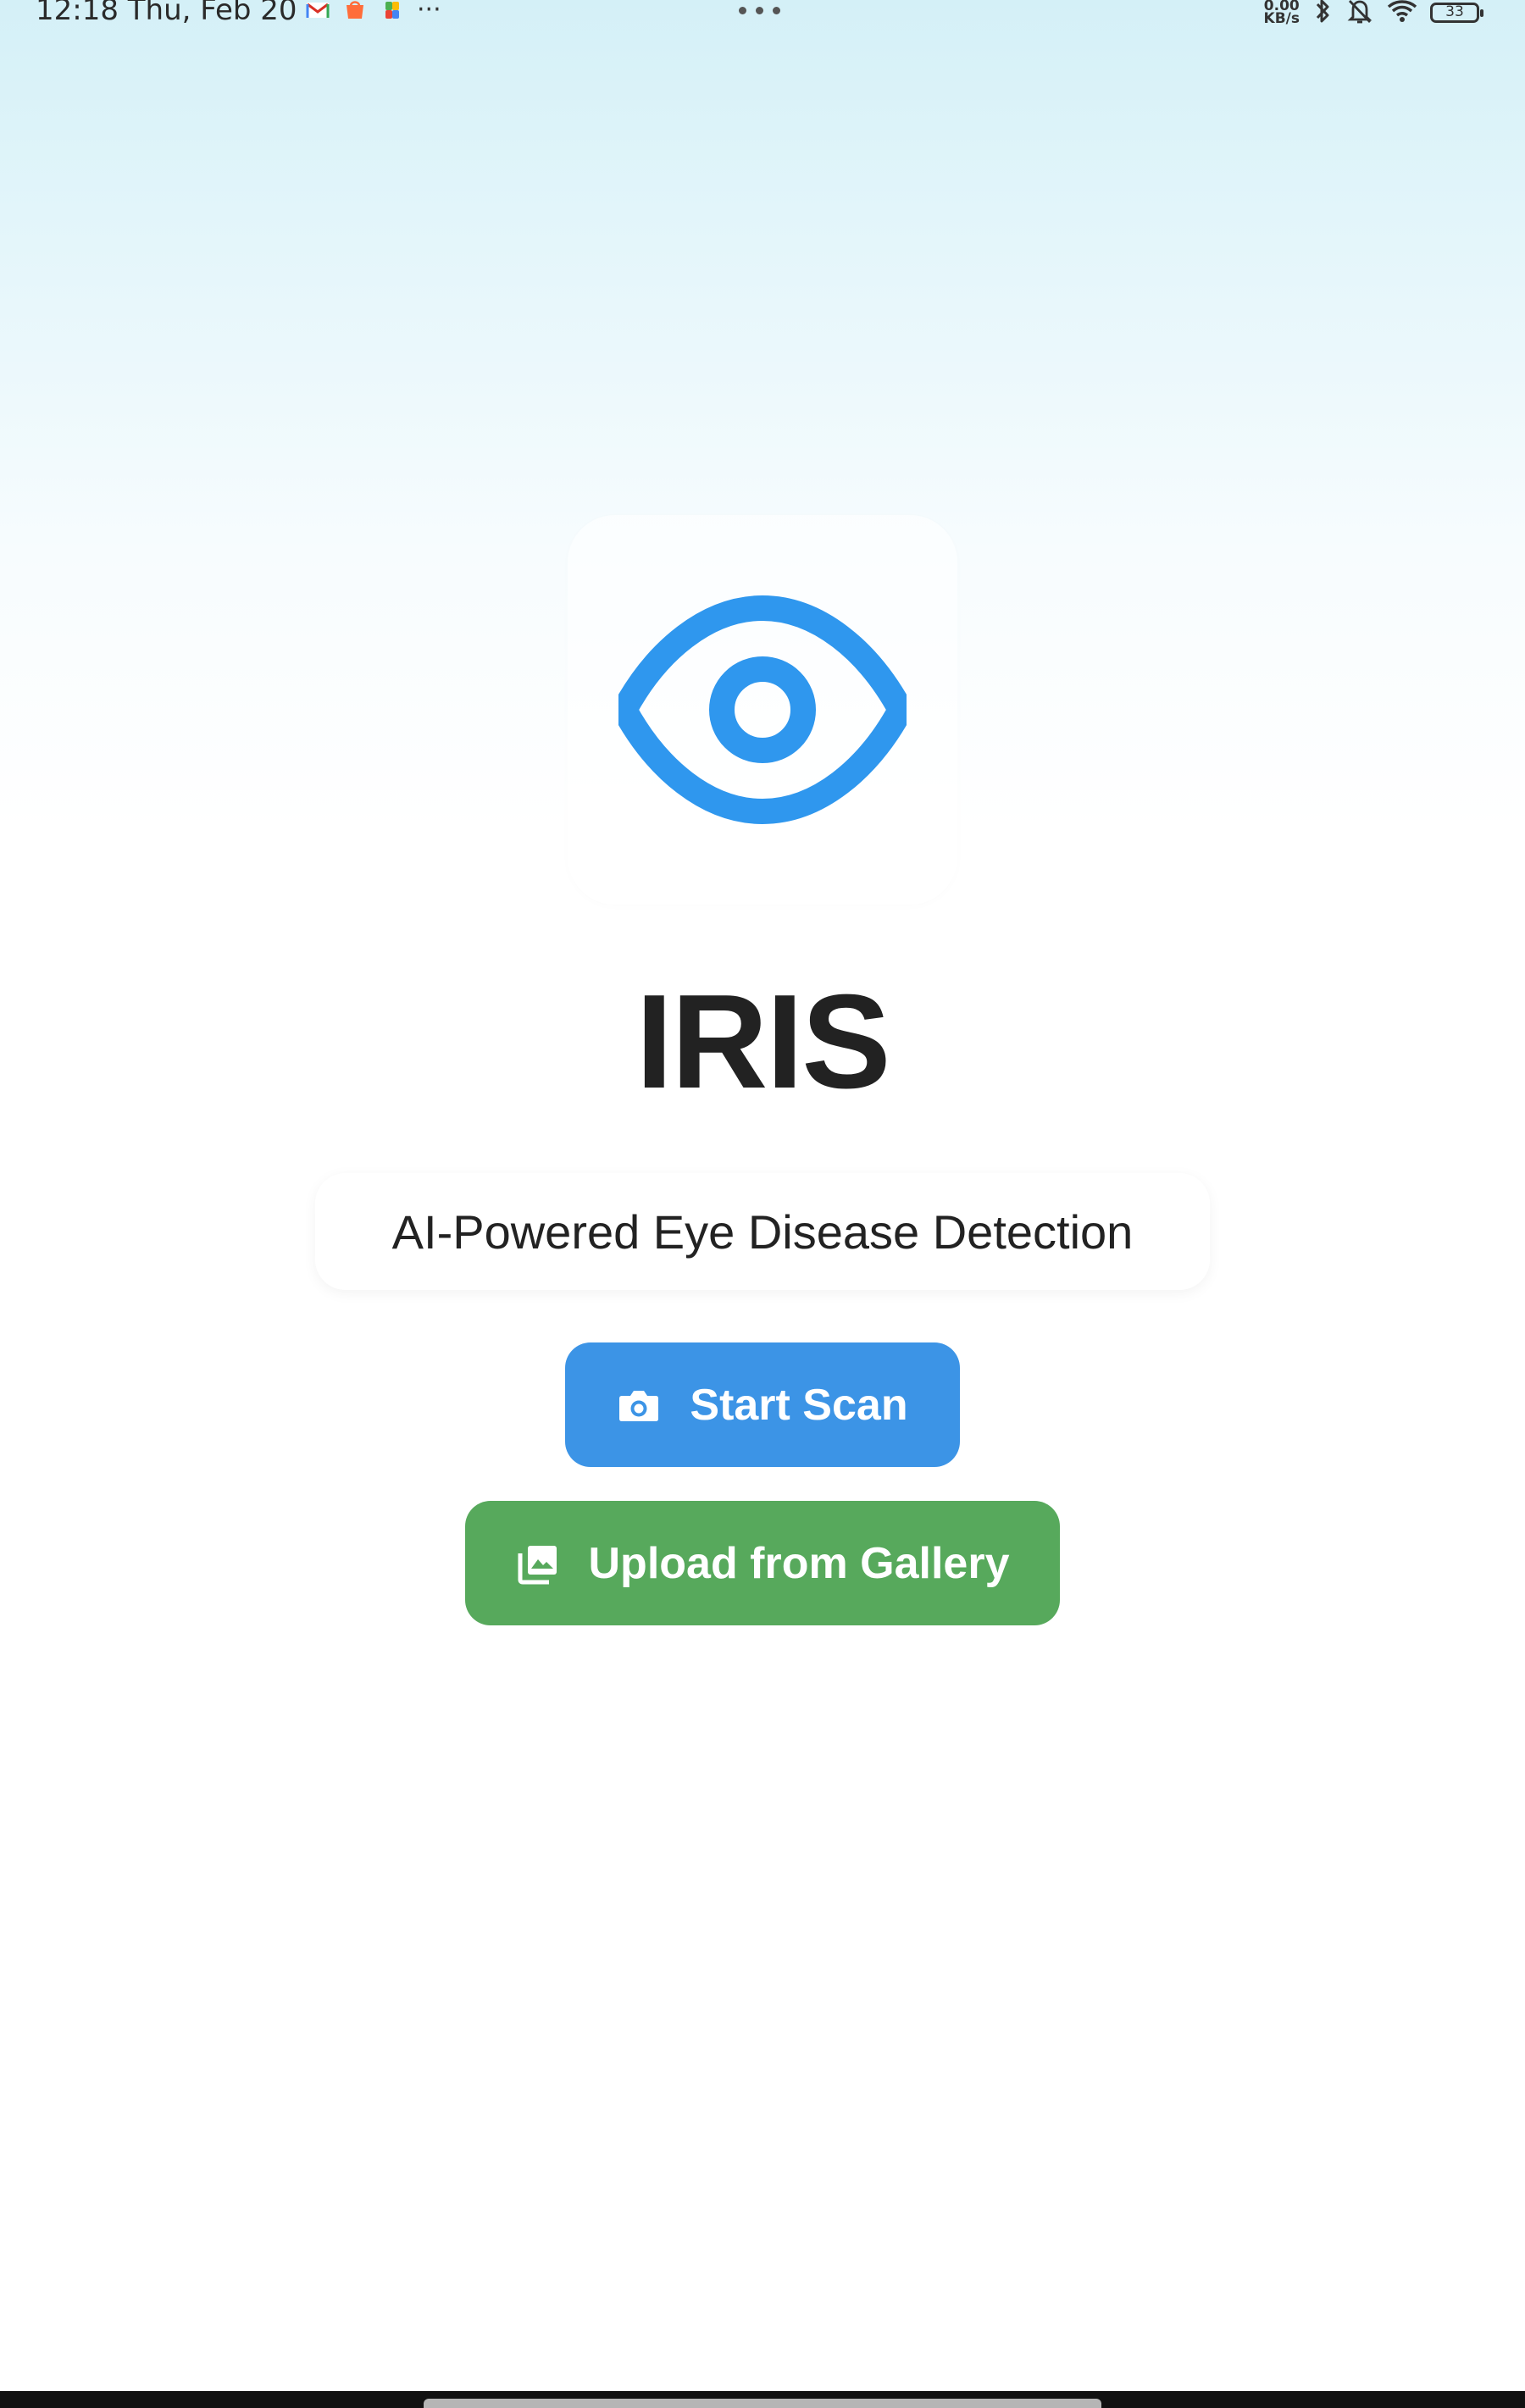 Image resolution: width=1525 pixels, height=2408 pixels. Describe the element at coordinates (317, 10) in the screenshot. I see `gmail-icon` at that location.